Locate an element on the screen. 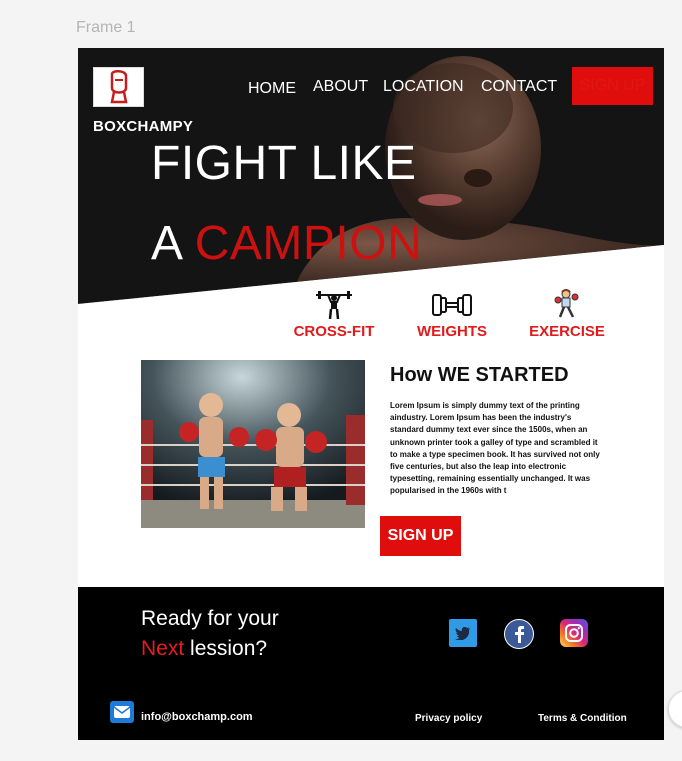 The height and width of the screenshot is (761, 682). feature-weights: WEIGHTS is located at coordinates (452, 314).